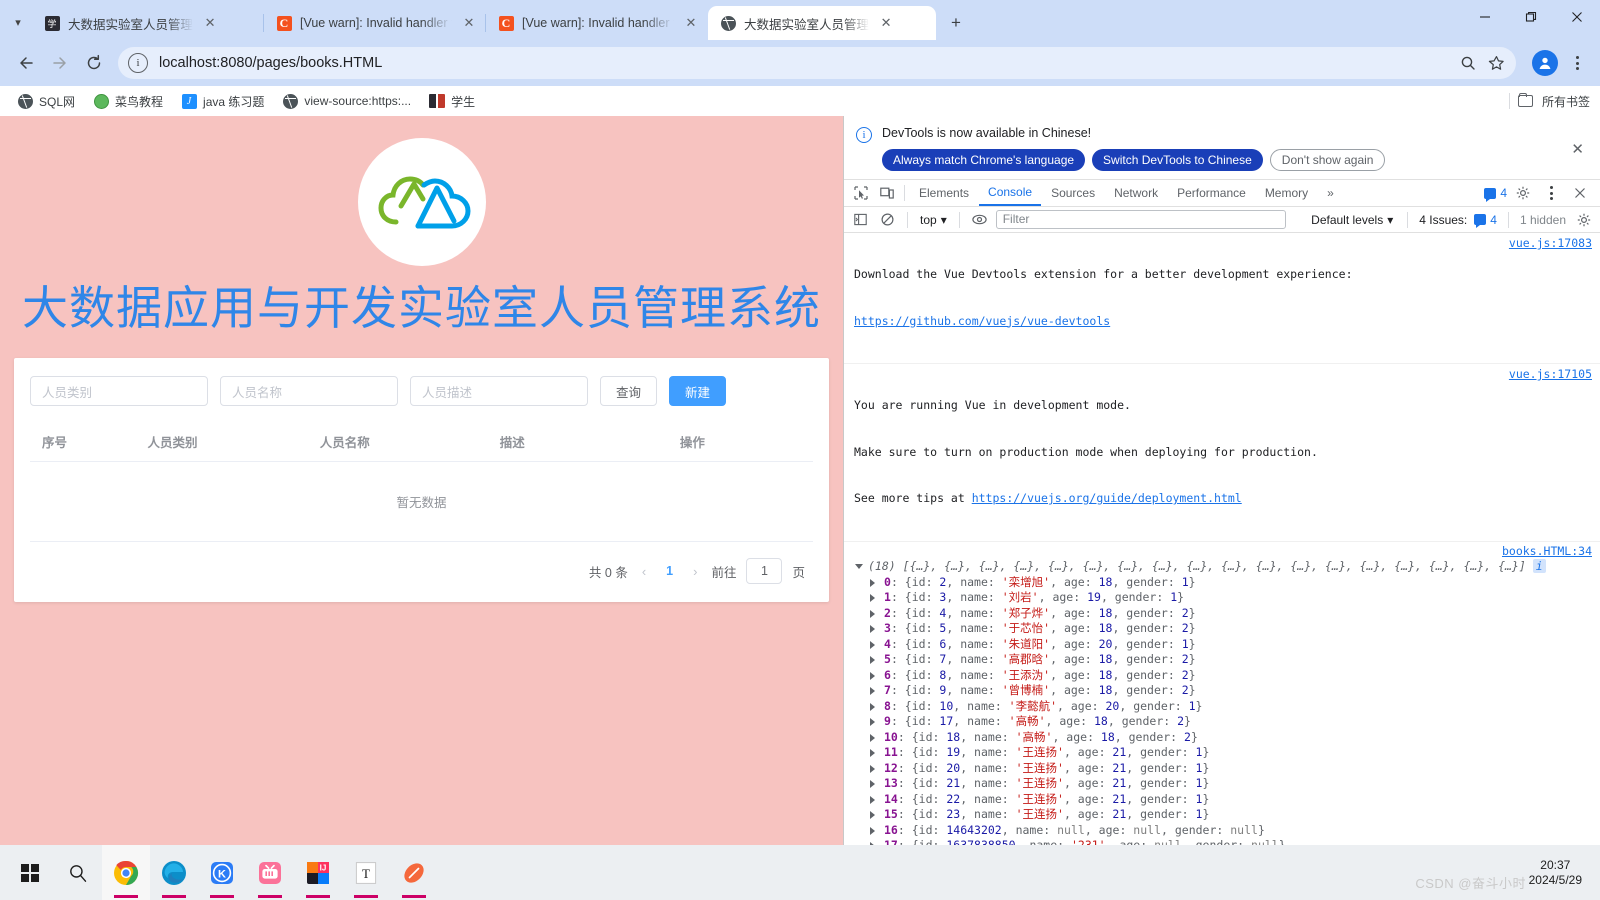 This screenshot has width=1600, height=900. I want to click on search-icon, so click(1468, 63).